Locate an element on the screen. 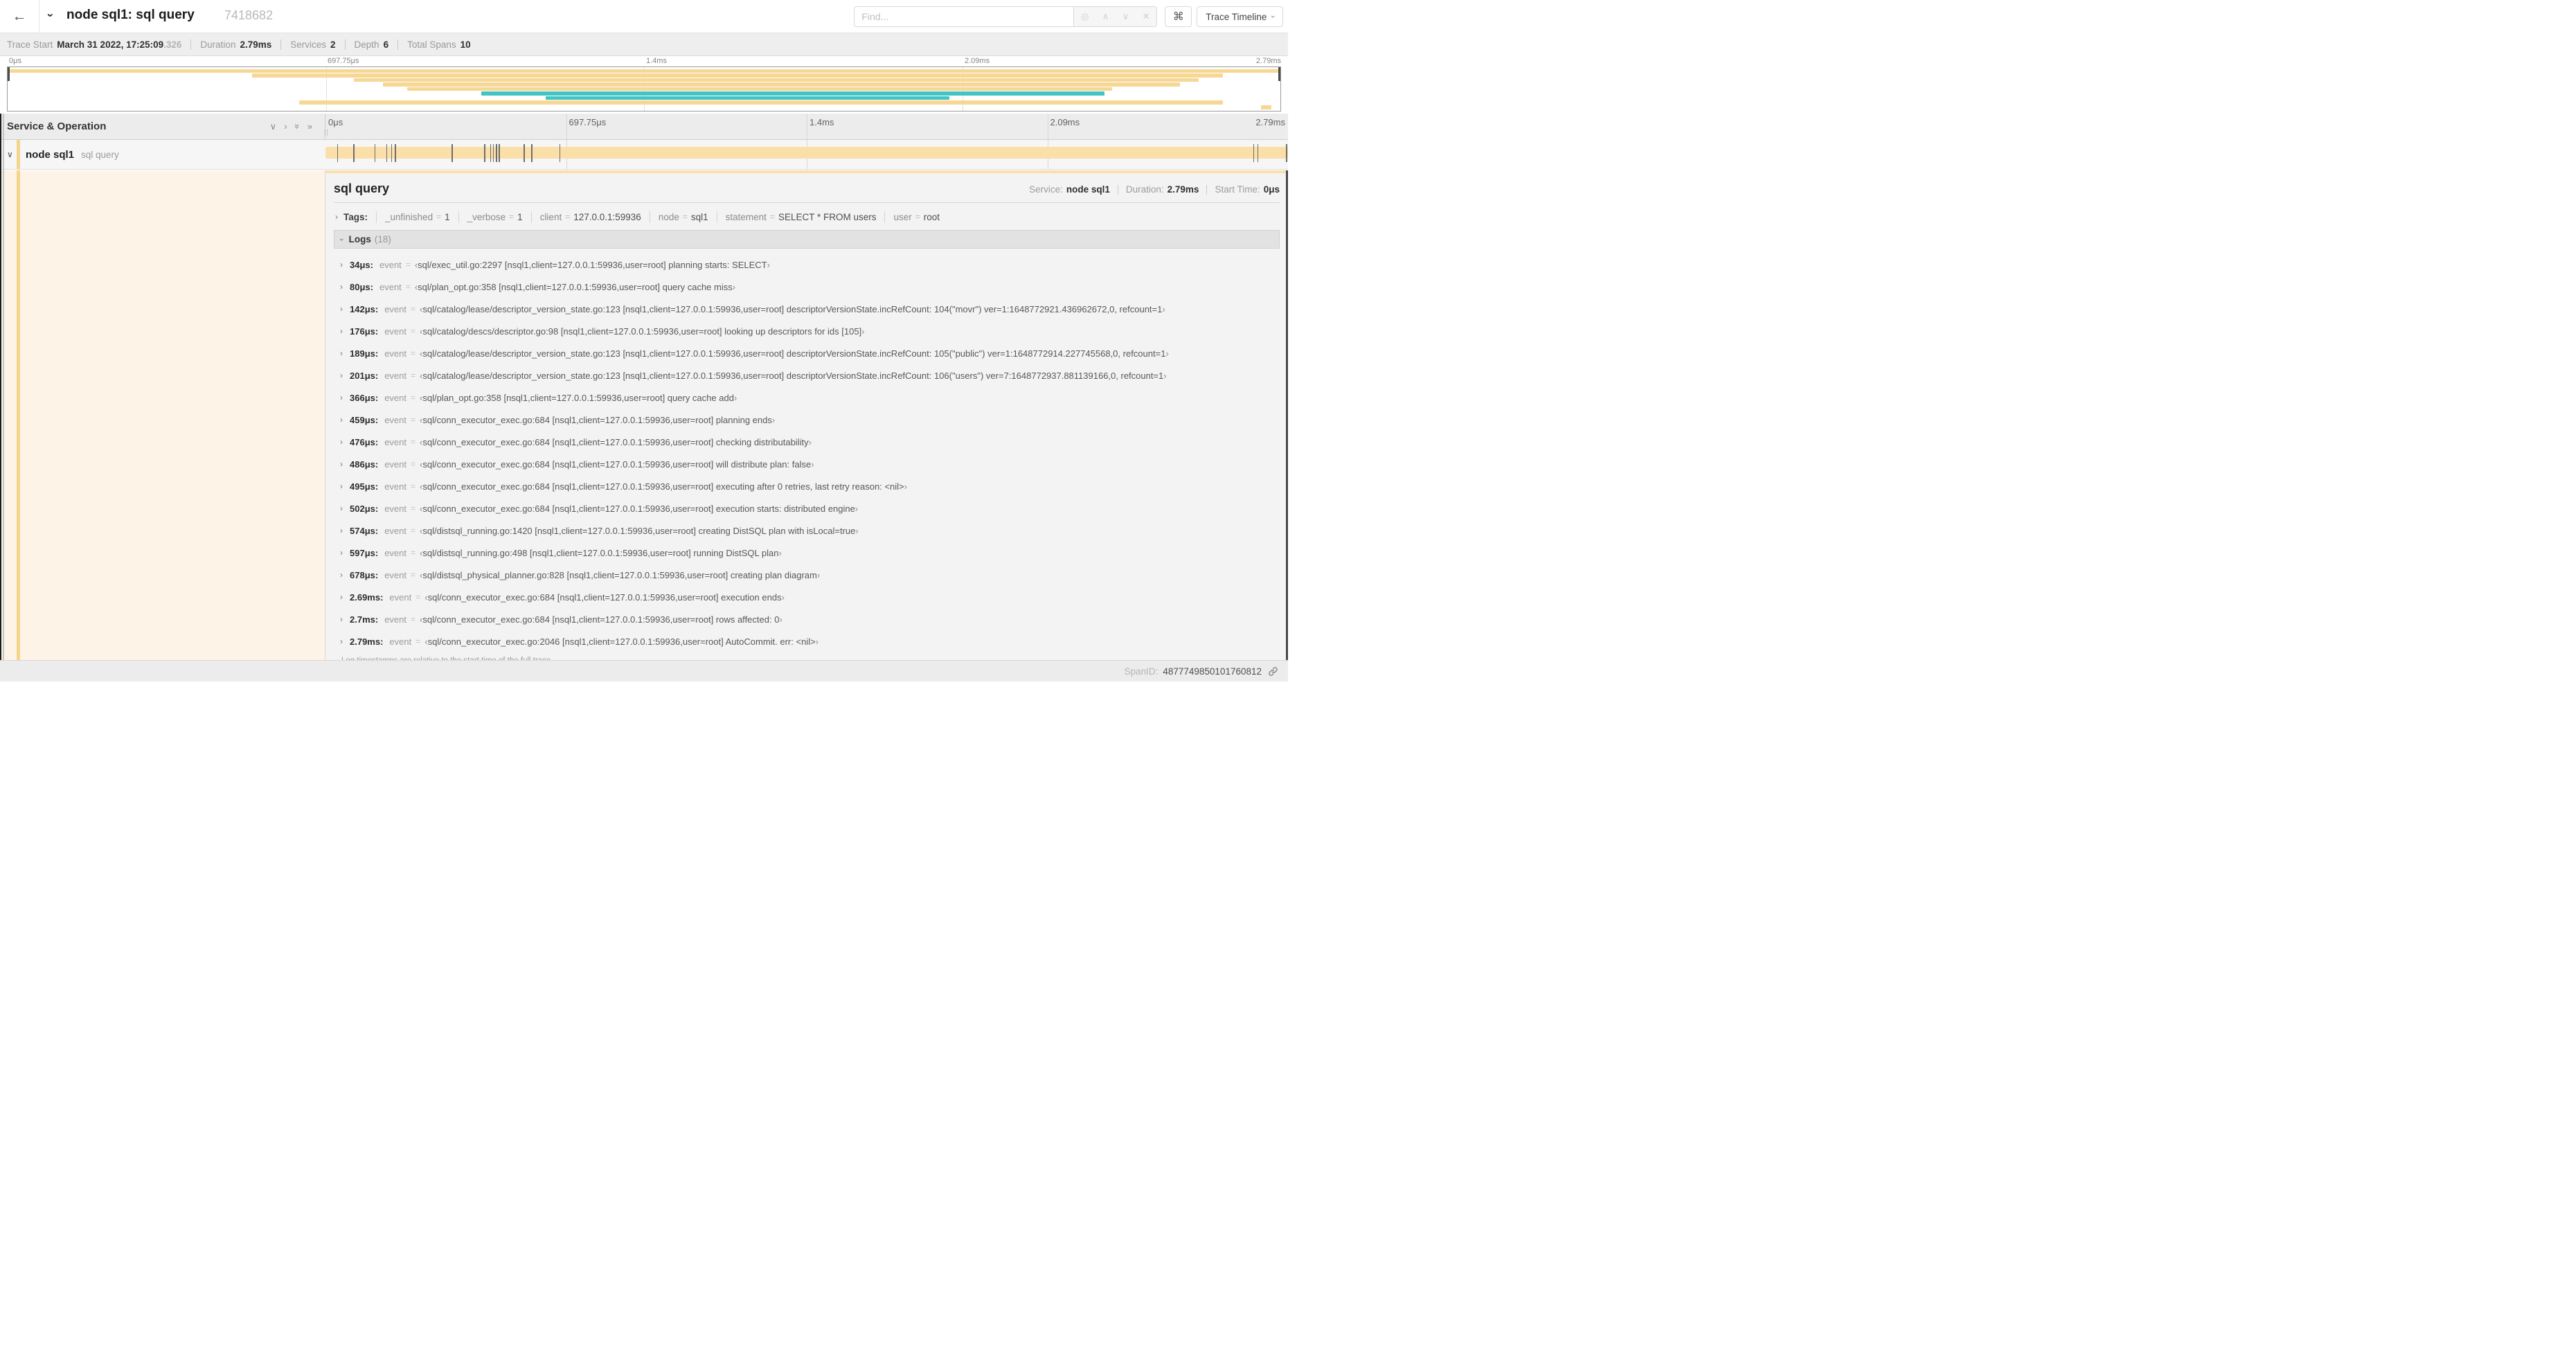  find-input is located at coordinates (964, 16).